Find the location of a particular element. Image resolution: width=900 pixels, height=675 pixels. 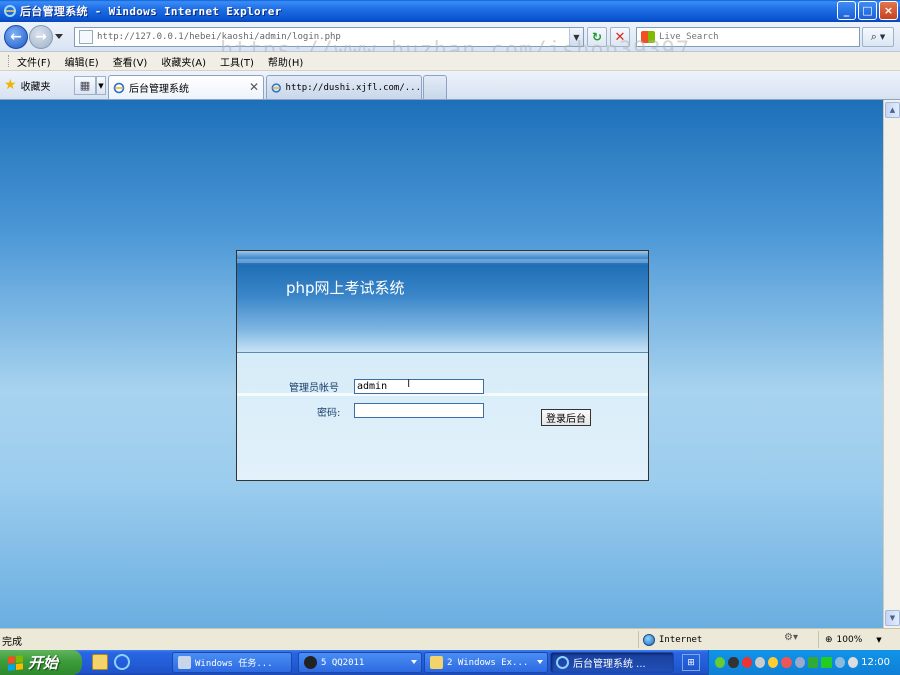

grid-icon: ▦ is located at coordinates (85, 85).